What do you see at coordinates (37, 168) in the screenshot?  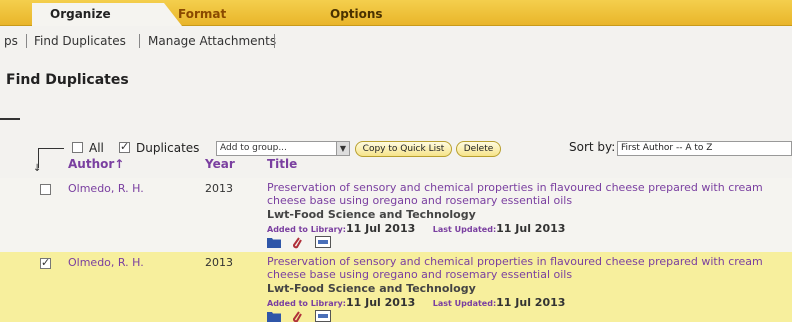 I see `arrow-down-icon: ↓` at bounding box center [37, 168].